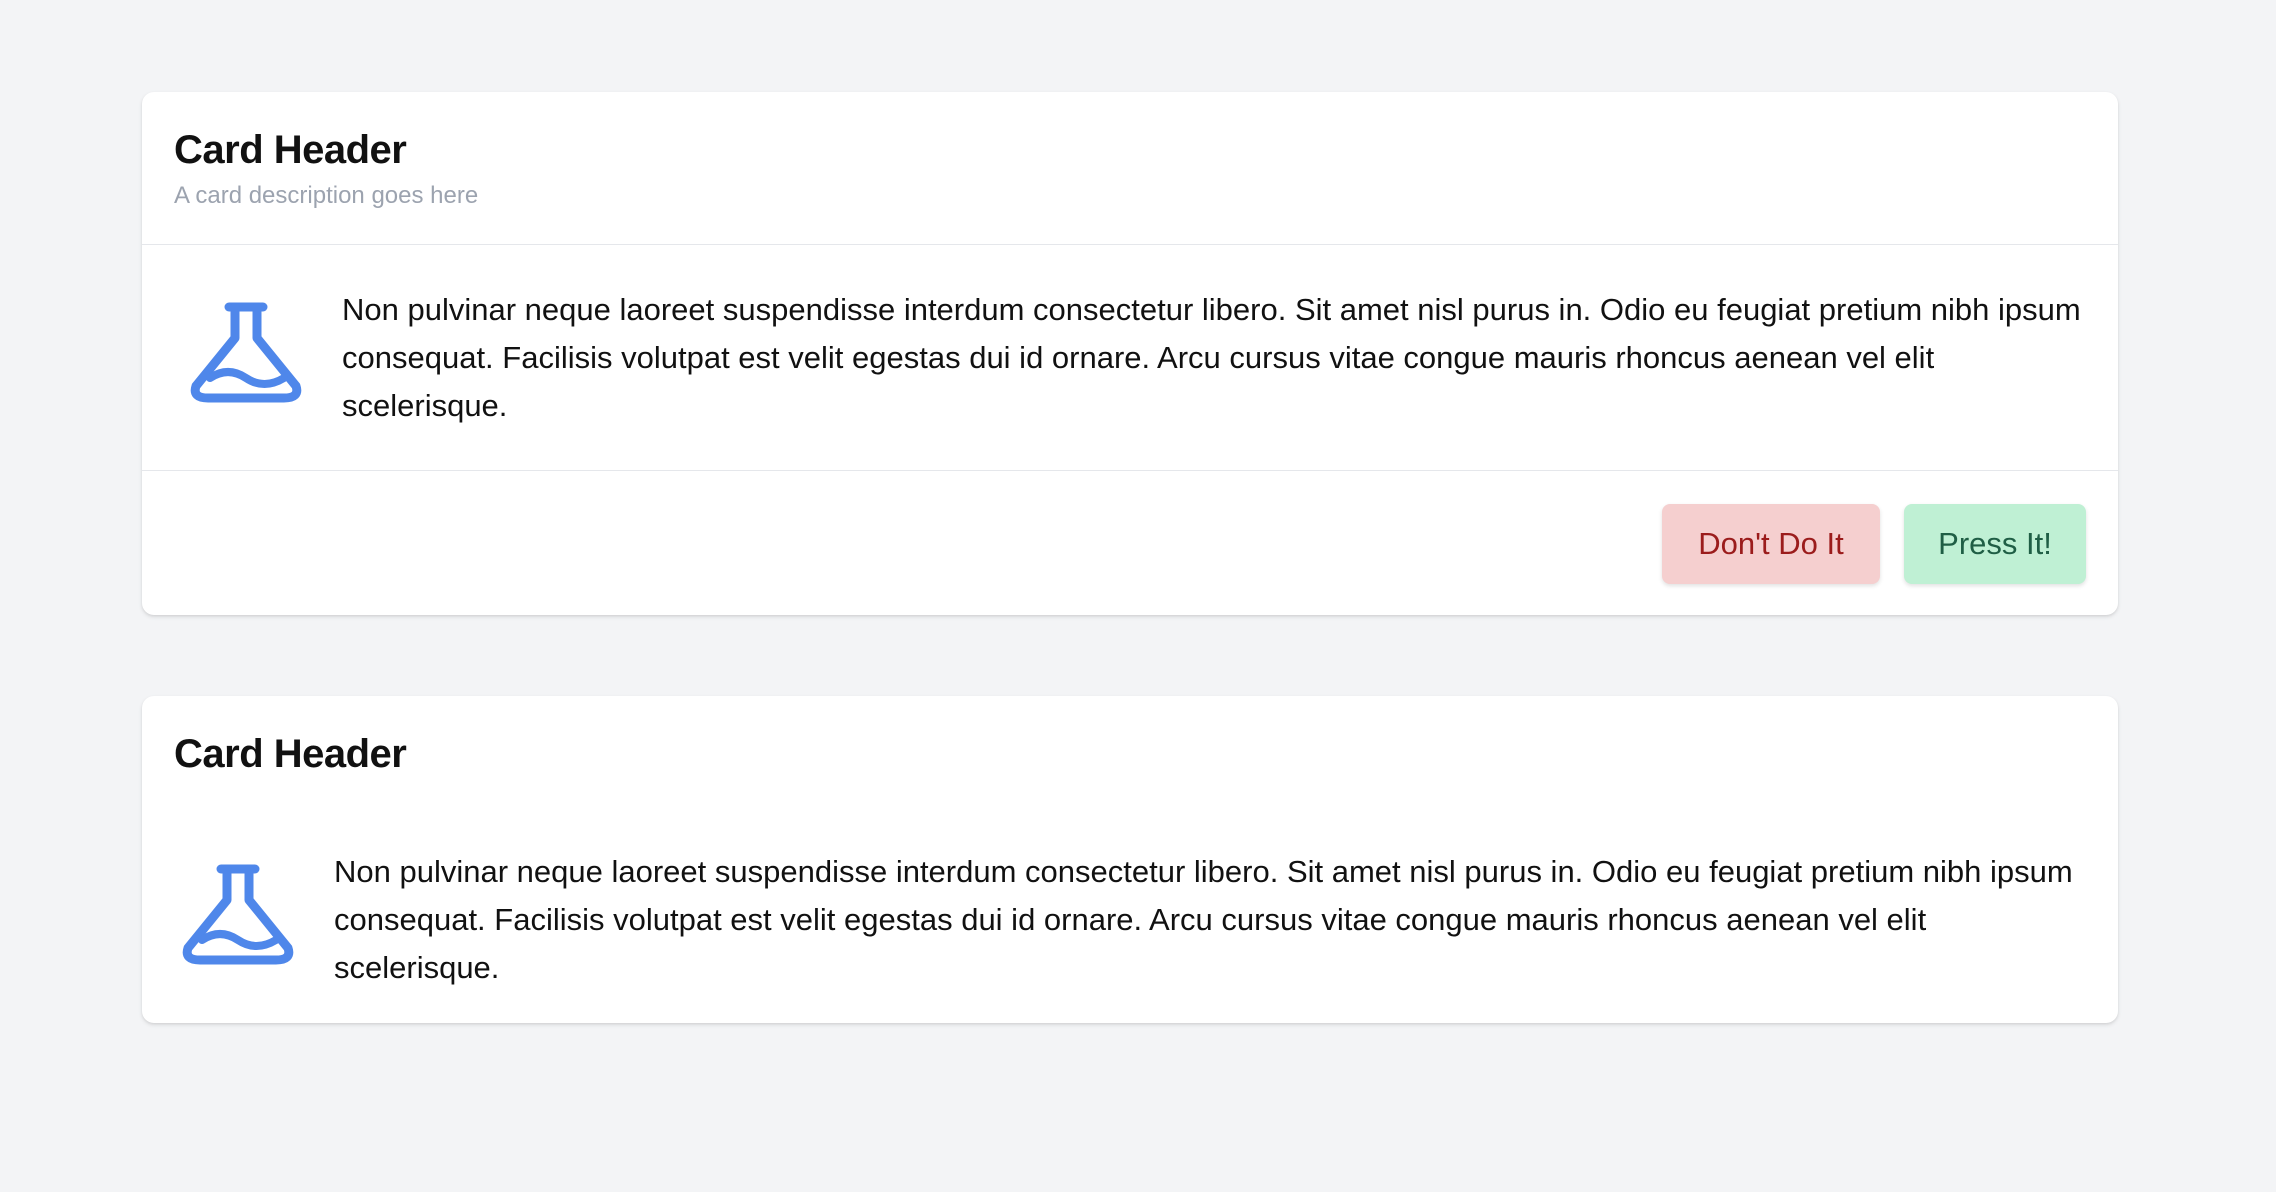 The image size is (2276, 1192). Describe the element at coordinates (1130, 746) in the screenshot. I see `card-header: Card Header` at that location.